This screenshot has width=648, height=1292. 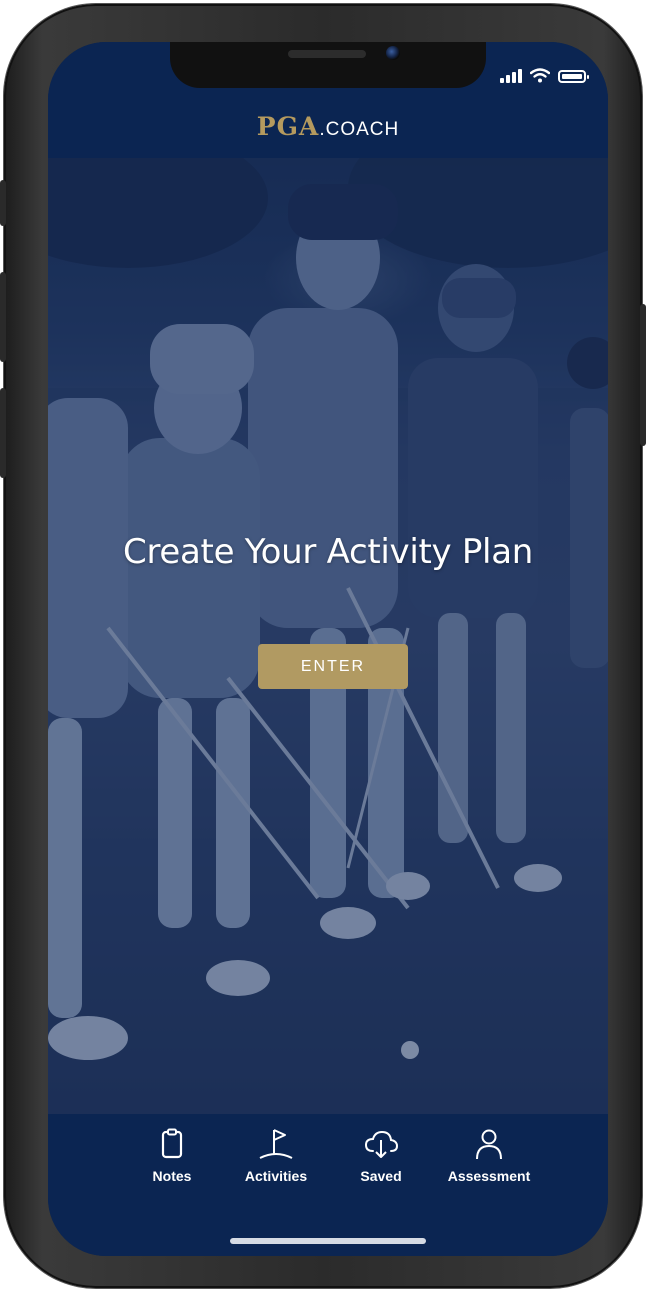 I want to click on tab-assessment: Assessment, so click(x=489, y=1155).